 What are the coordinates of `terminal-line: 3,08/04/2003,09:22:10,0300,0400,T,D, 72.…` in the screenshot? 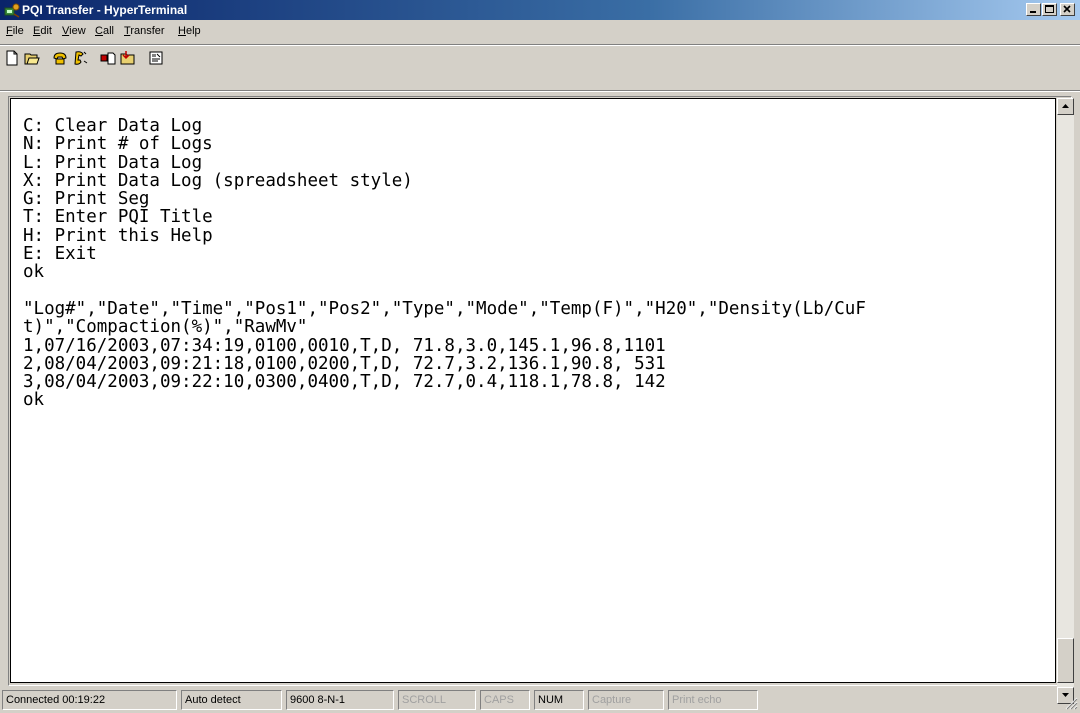 It's located at (344, 382).